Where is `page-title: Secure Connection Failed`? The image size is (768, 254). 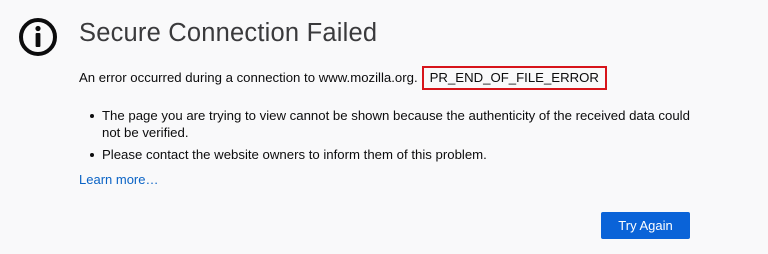 page-title: Secure Connection Failed is located at coordinates (228, 33).